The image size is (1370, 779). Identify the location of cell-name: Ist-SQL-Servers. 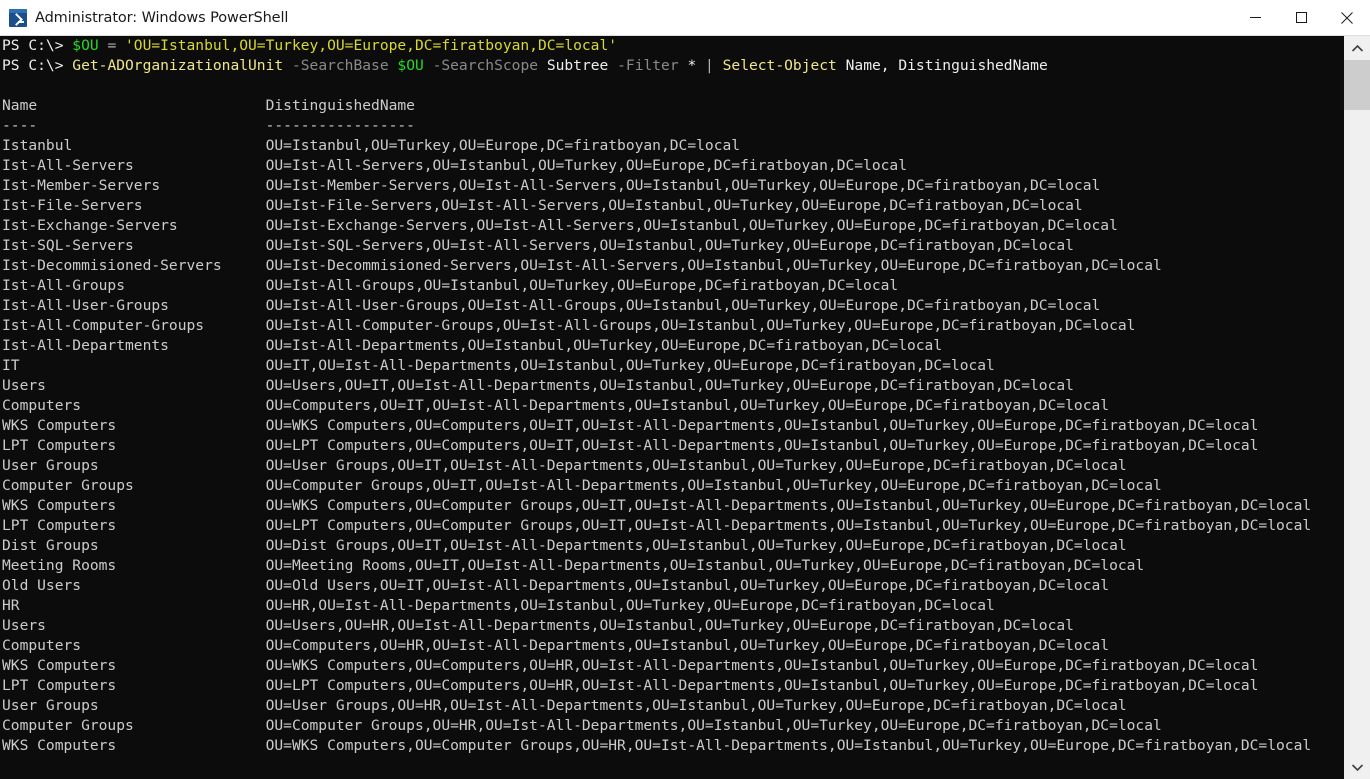
(134, 245).